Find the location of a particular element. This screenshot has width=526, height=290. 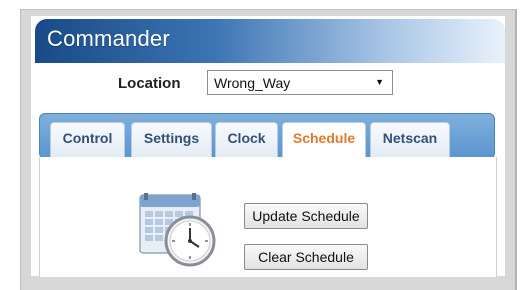

tab-netscan: Netscan is located at coordinates (410, 139).